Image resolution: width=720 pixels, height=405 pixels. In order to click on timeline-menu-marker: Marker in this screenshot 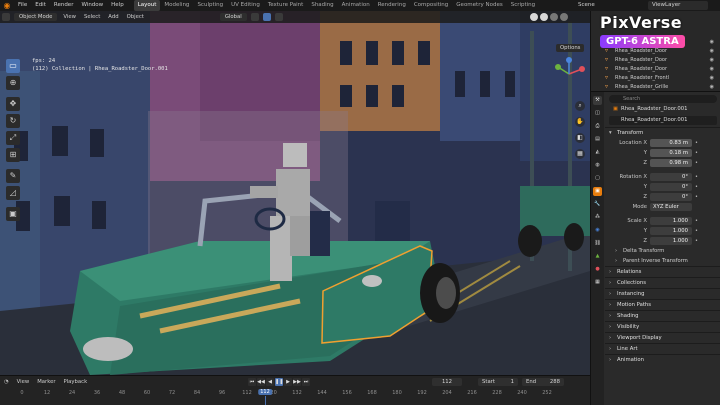, I will do `click(46, 382)`.